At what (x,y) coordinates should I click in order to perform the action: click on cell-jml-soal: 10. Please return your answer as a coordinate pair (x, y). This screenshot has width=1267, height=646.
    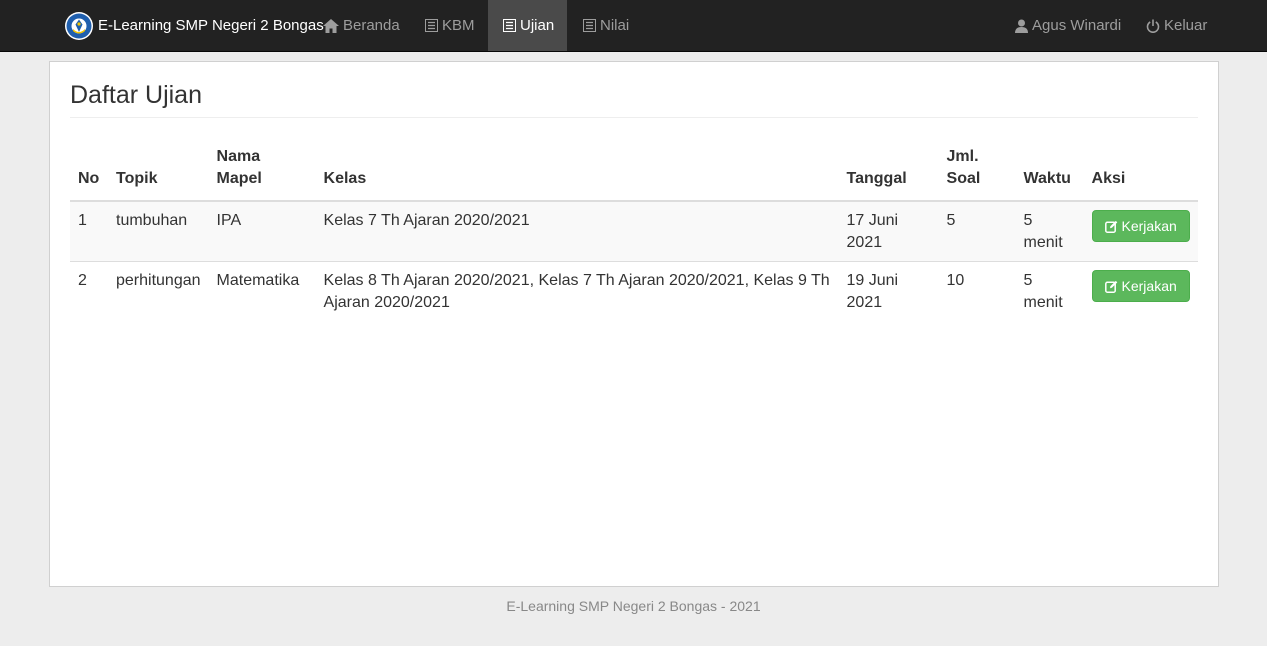
    Looking at the image, I should click on (977, 291).